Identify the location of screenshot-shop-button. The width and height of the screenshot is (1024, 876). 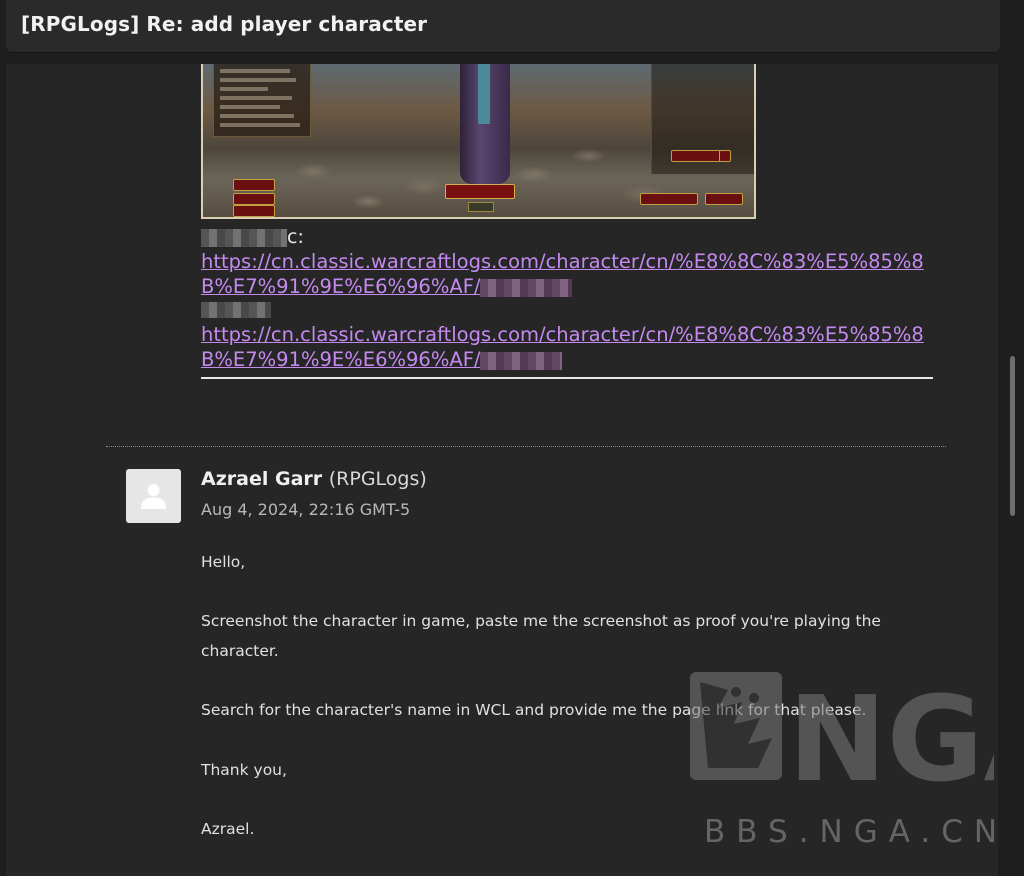
(254, 185).